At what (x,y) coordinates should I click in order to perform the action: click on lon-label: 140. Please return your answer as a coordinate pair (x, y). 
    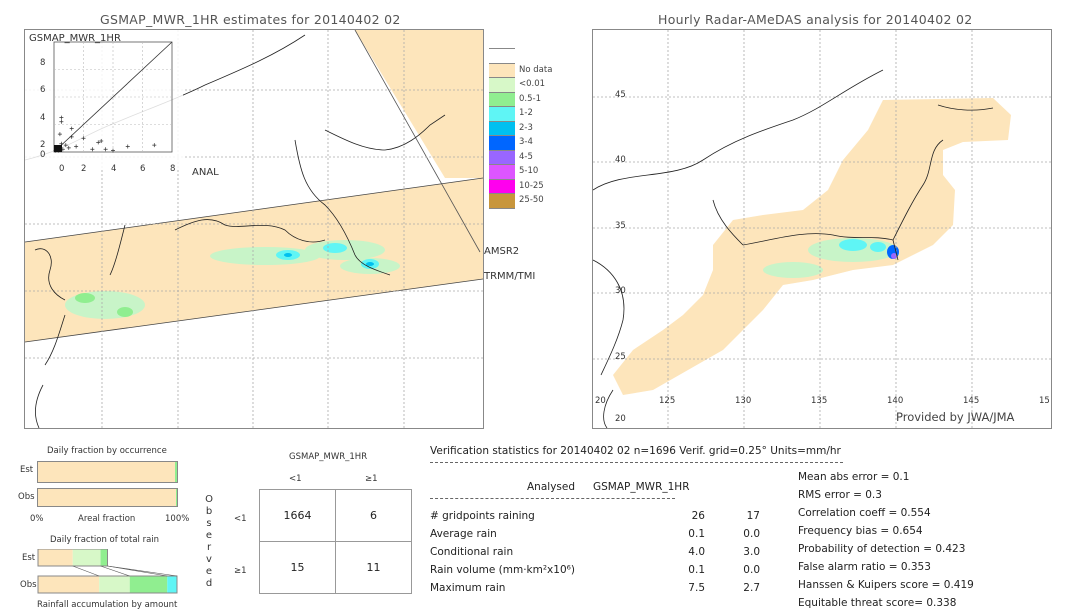
    Looking at the image, I should click on (895, 401).